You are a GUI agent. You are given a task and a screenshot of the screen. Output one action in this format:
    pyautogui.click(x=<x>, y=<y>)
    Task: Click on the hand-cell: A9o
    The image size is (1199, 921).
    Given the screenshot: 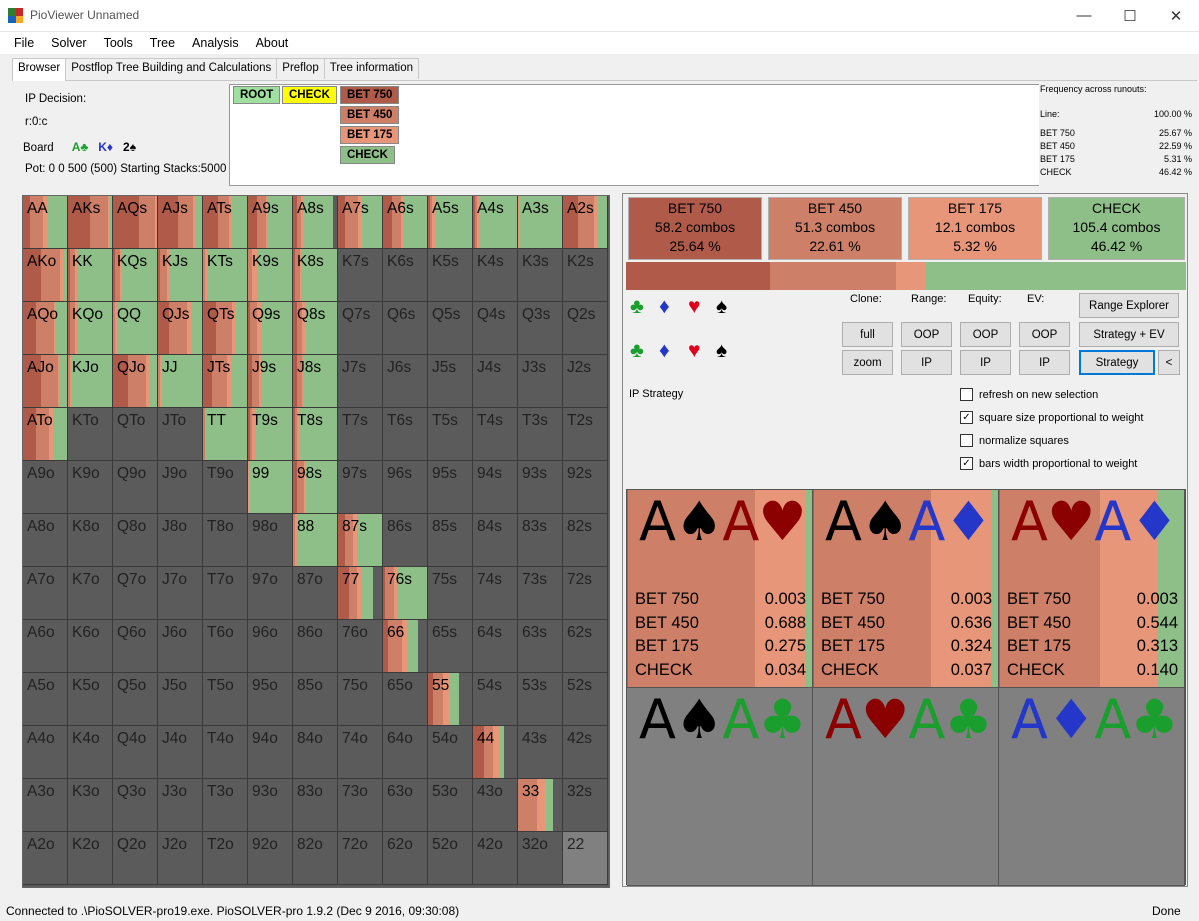 What is the action you would take?
    pyautogui.click(x=45, y=487)
    